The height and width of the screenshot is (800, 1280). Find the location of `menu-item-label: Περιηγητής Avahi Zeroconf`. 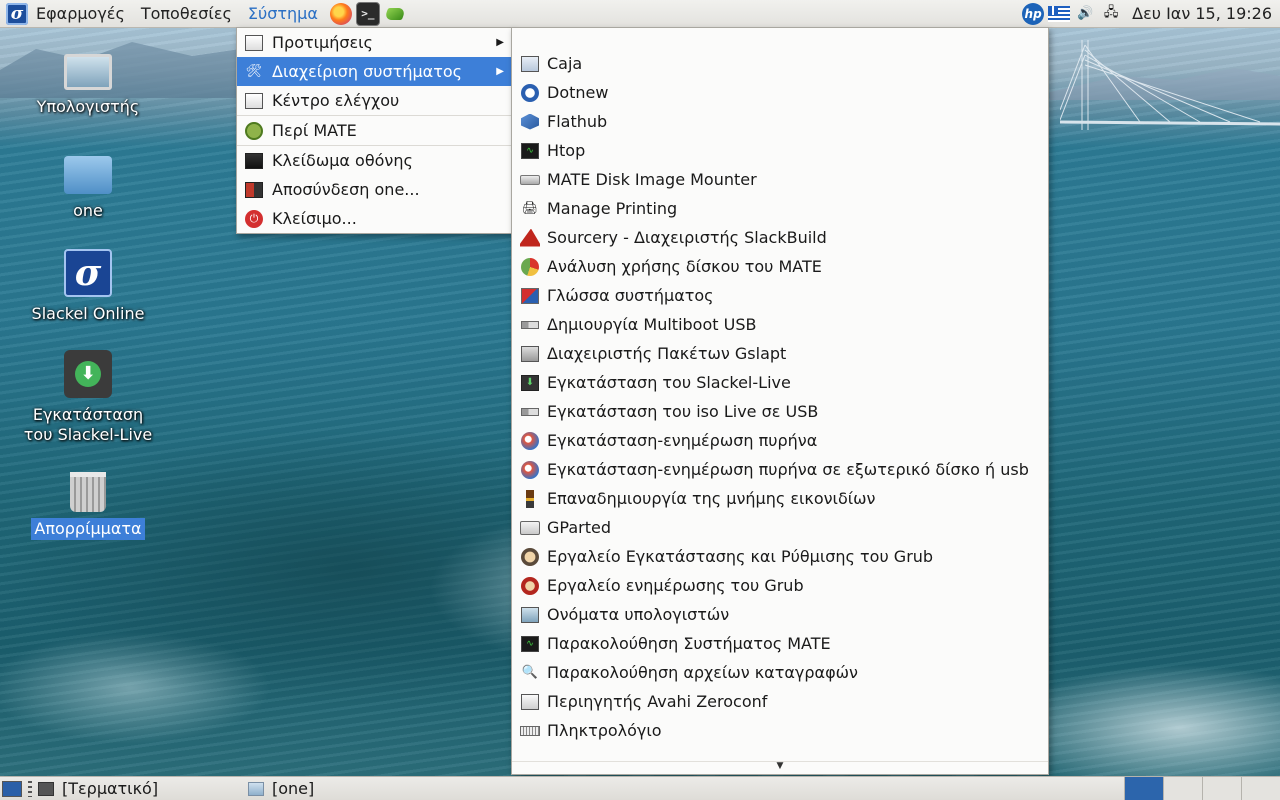

menu-item-label: Περιηγητής Avahi Zeroconf is located at coordinates (657, 701).